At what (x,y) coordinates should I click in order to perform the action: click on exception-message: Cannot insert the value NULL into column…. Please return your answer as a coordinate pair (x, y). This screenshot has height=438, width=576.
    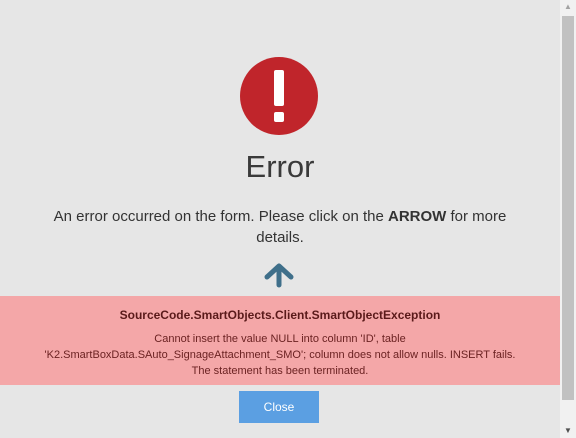
    Looking at the image, I should click on (280, 355).